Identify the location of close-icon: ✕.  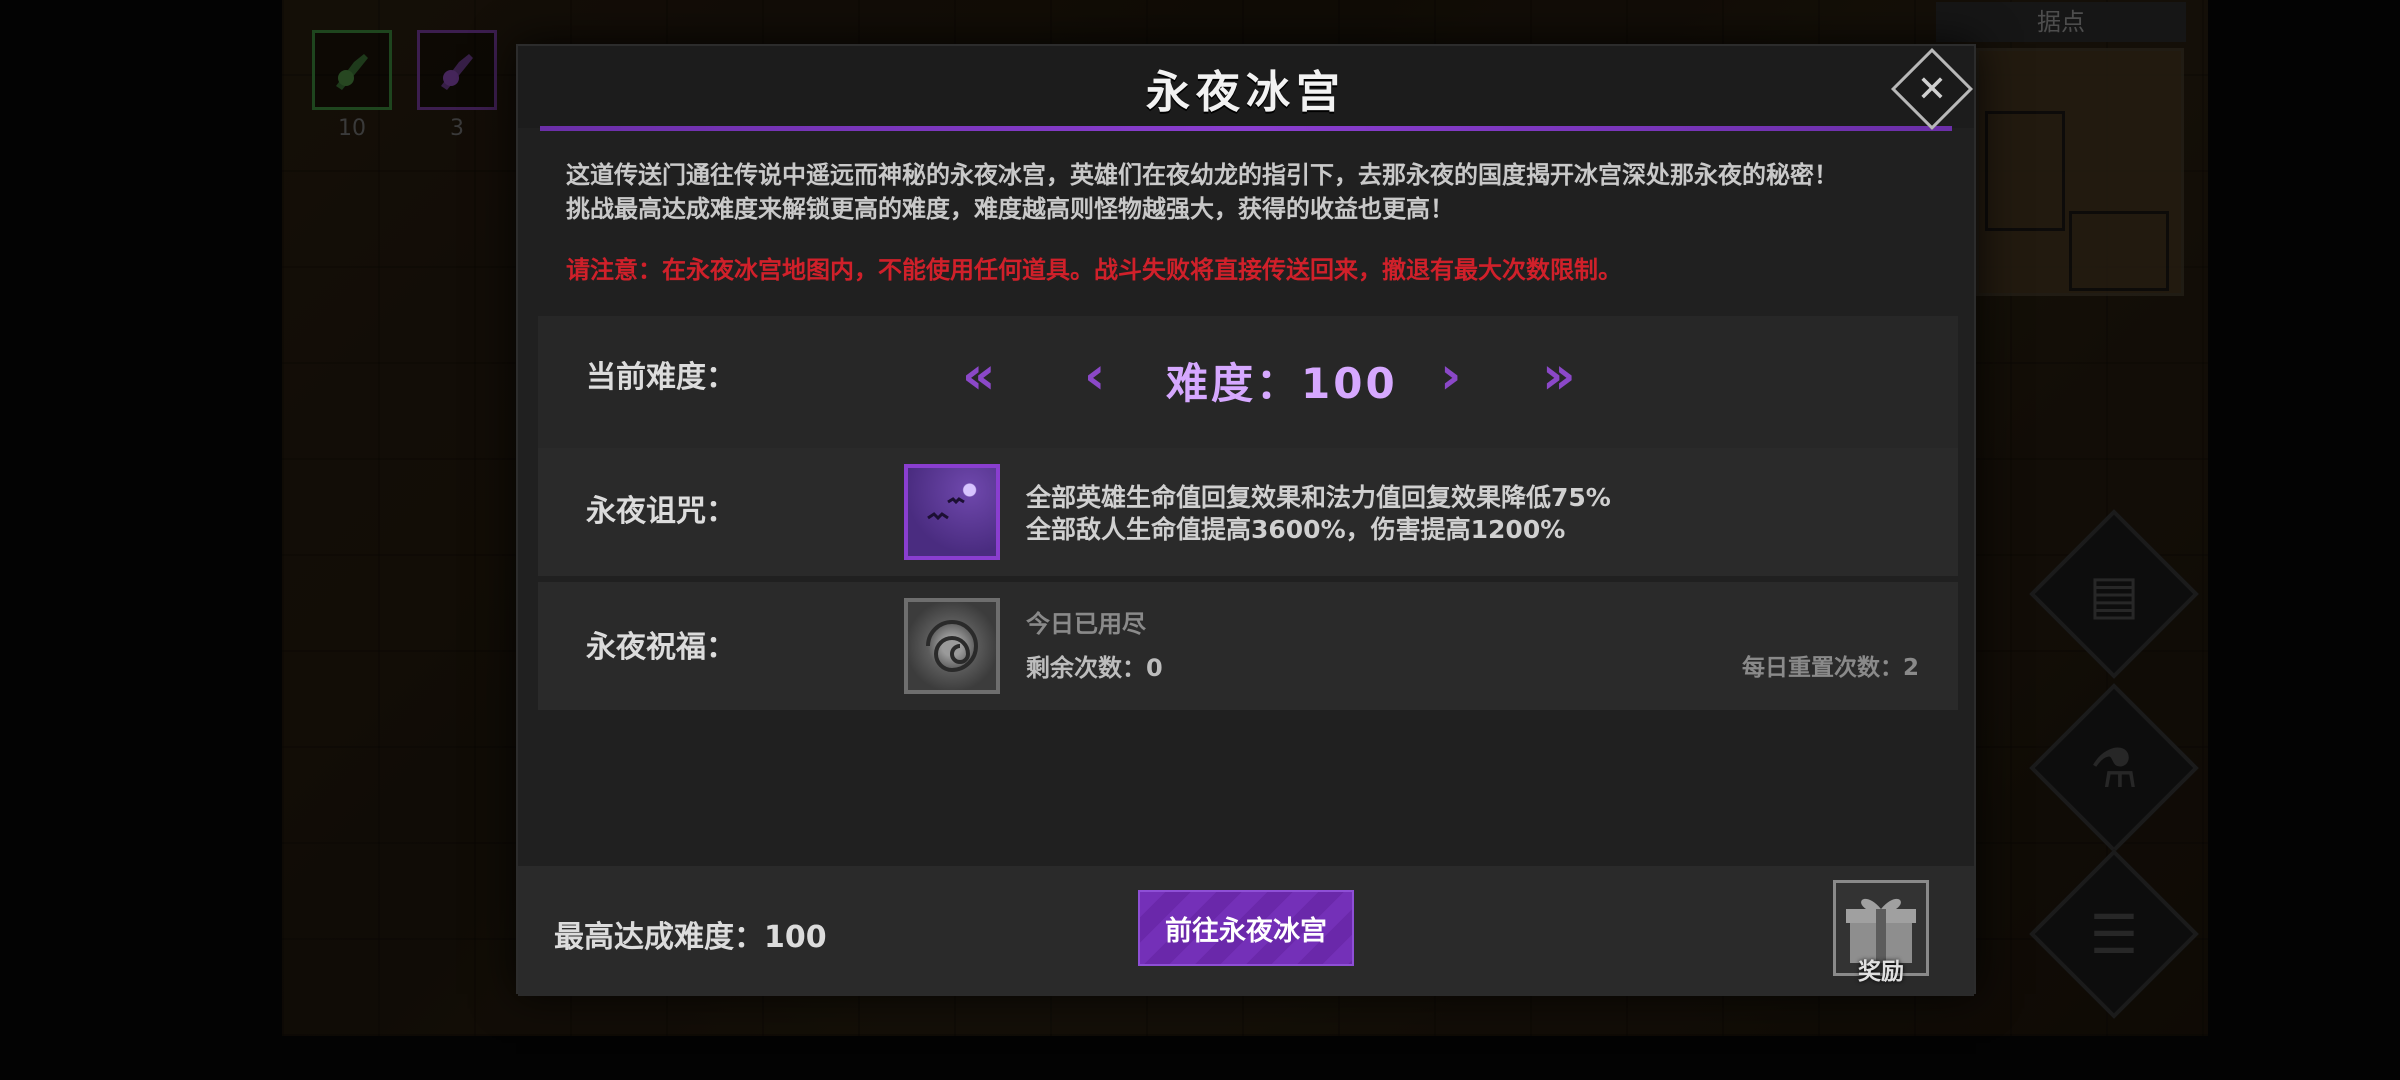
(1932, 89).